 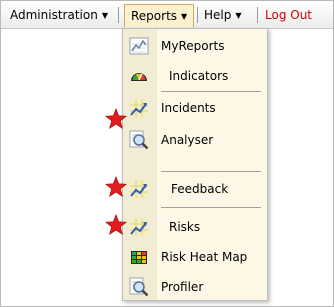 I want to click on menu-reports: Reports ▼, so click(x=159, y=15).